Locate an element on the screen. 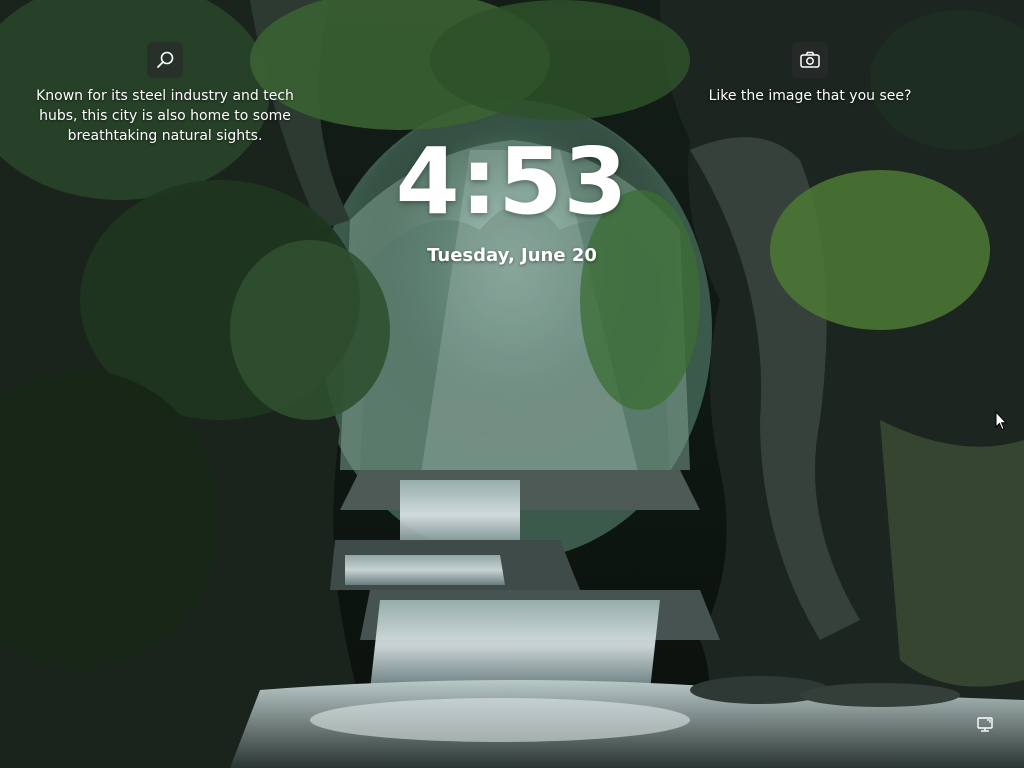 The height and width of the screenshot is (768, 1024). spotlight-like: Like the image that you see? is located at coordinates (810, 74).